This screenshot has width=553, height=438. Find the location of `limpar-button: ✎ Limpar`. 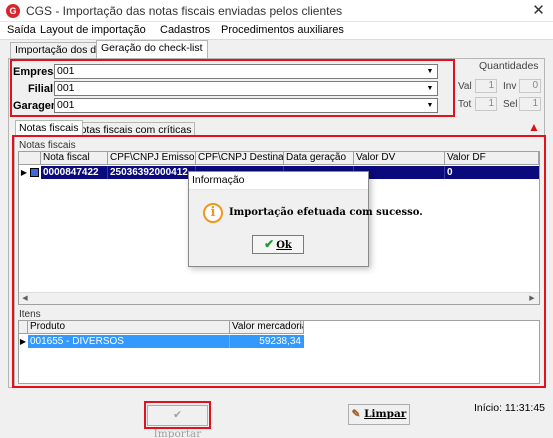

limpar-button: ✎ Limpar is located at coordinates (379, 414).